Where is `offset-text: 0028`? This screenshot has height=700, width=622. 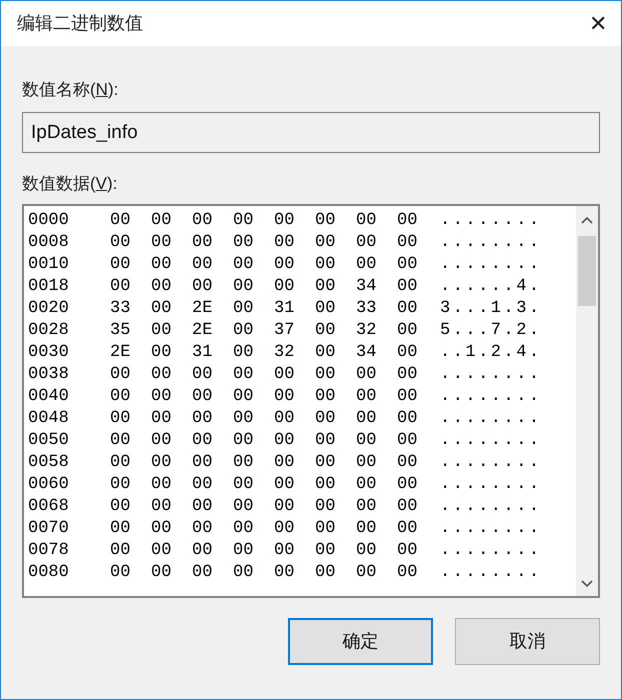
offset-text: 0028 is located at coordinates (49, 331).